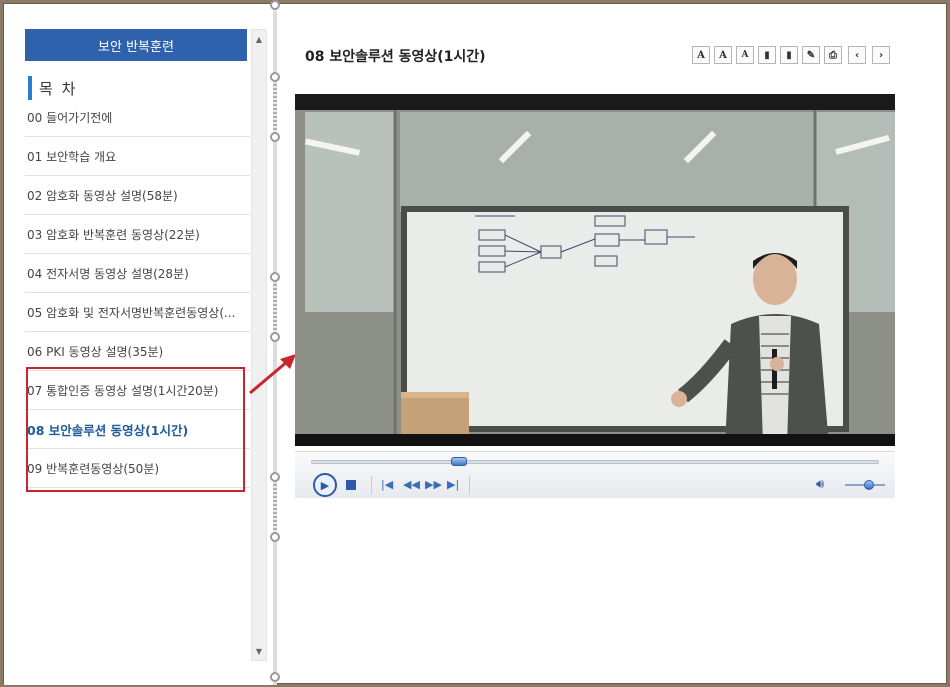 Image resolution: width=950 pixels, height=687 pixels. I want to click on toc-item-02: 02 암호화 동영상 설명(58분), so click(137, 195).